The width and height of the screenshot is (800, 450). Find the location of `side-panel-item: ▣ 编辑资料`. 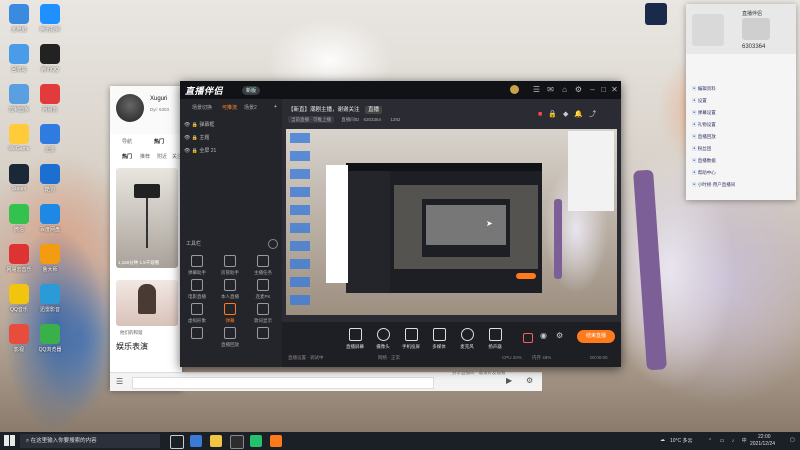

side-panel-item: ▣ 编辑资料 is located at coordinates (704, 89).